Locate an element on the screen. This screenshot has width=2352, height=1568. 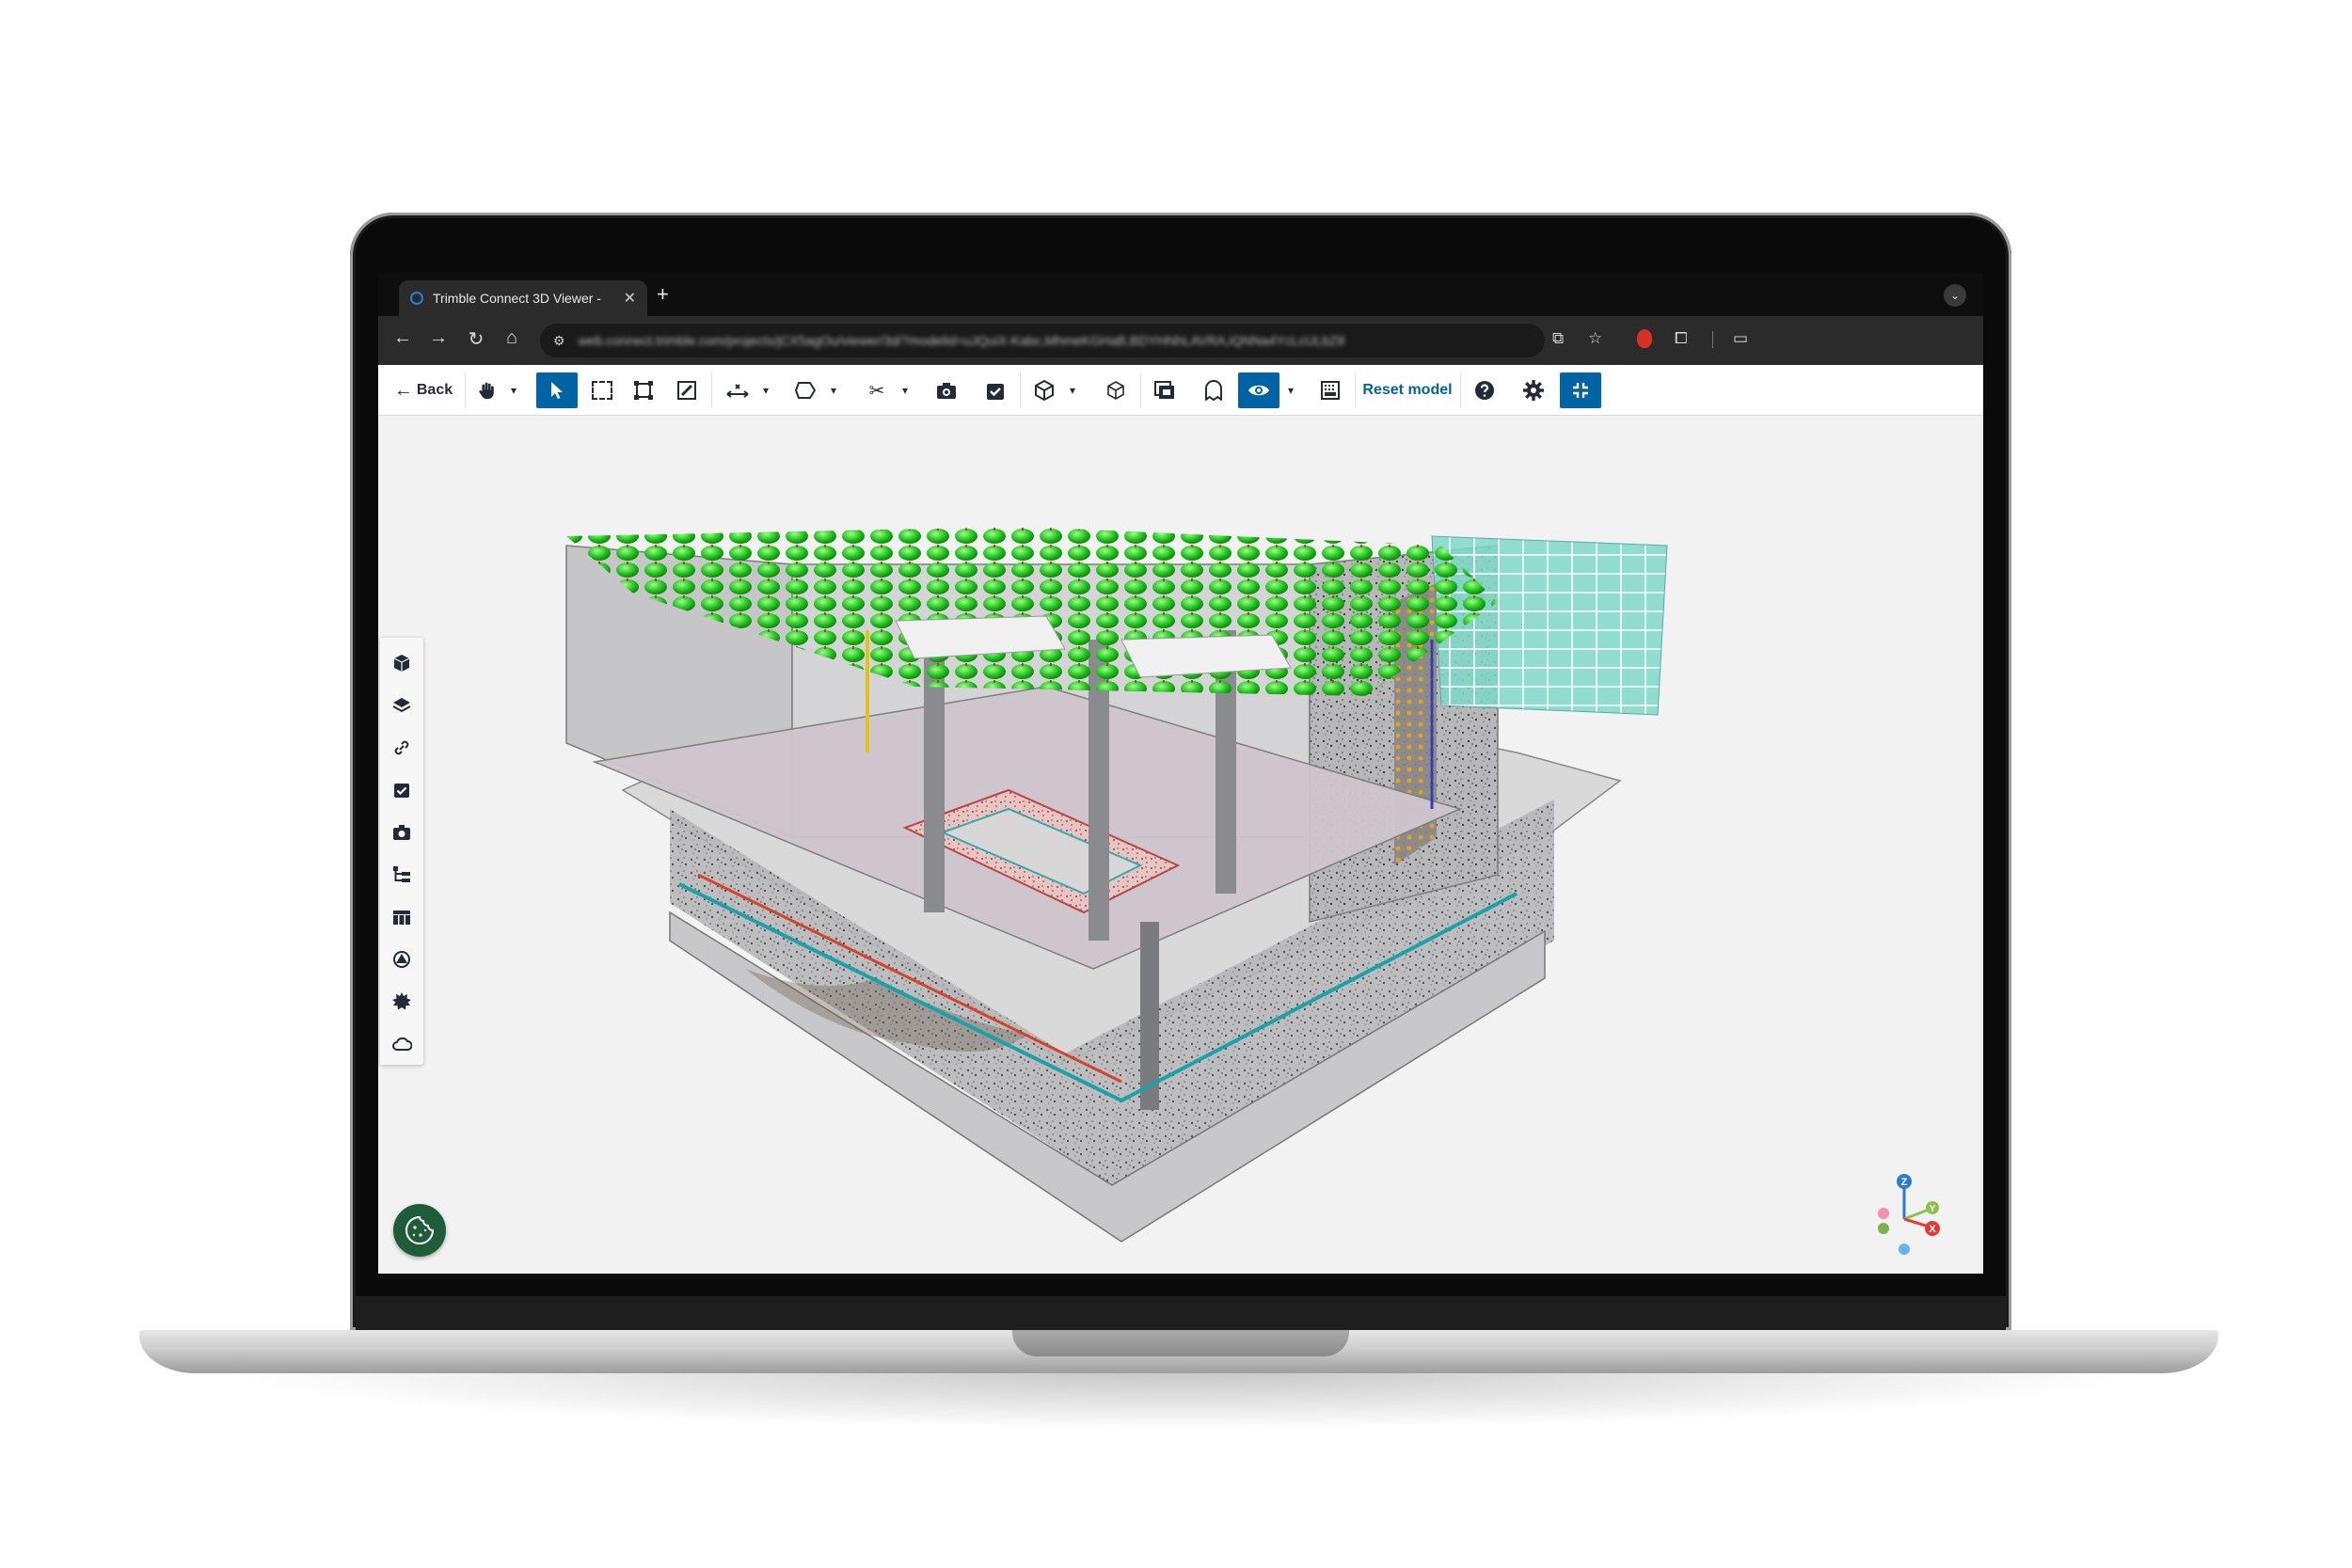
viewer-toolbar: ← Back ▾ ▾ ▾ ✂ ▾ ▾ ▾ Reset model is located at coordinates (1180, 390).